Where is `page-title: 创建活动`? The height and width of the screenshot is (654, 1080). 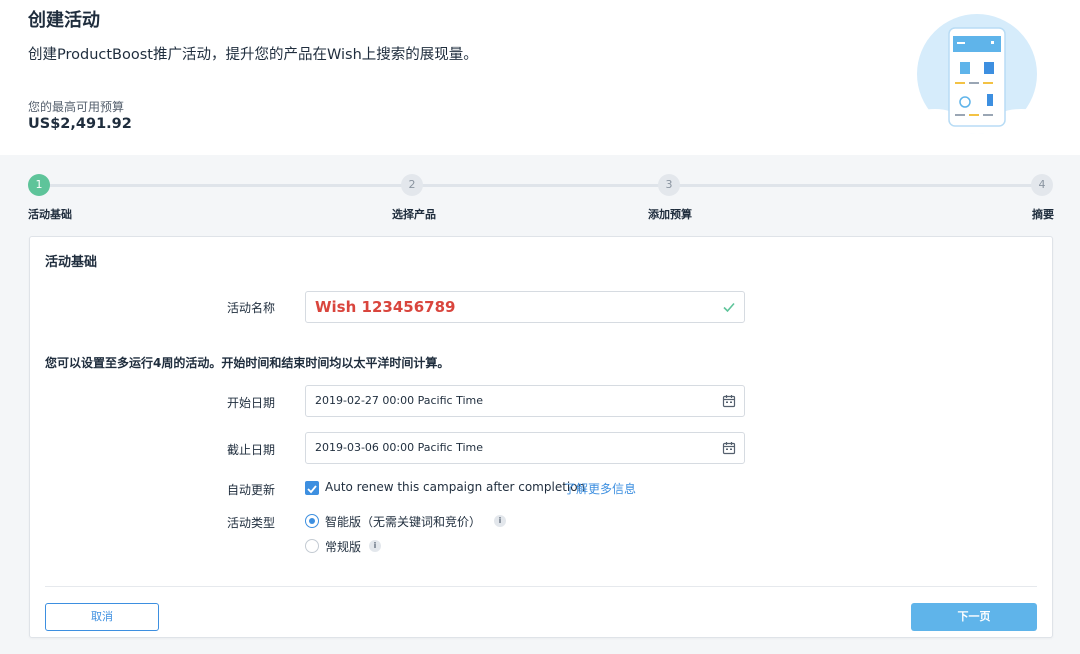
page-title: 创建活动 is located at coordinates (64, 20).